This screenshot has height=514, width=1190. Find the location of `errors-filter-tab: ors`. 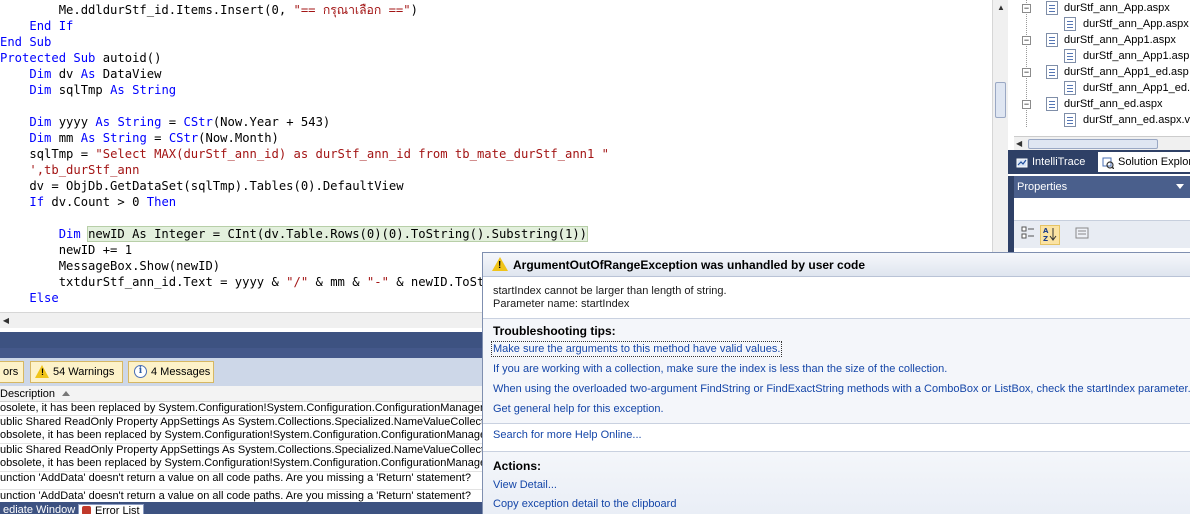

errors-filter-tab: ors is located at coordinates (12, 372).